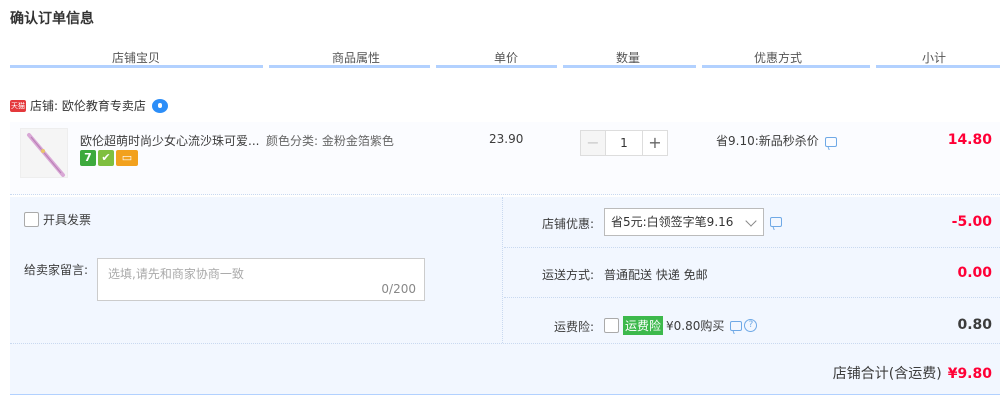 This screenshot has height=399, width=1005. Describe the element at coordinates (934, 58) in the screenshot. I see `column-header-subtotal: 小计` at that location.